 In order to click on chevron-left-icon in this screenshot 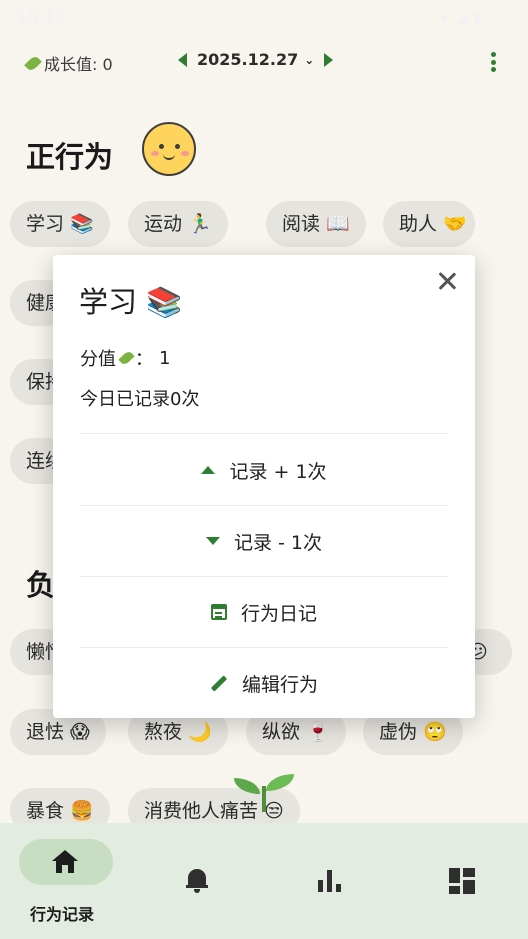, I will do `click(182, 59)`.